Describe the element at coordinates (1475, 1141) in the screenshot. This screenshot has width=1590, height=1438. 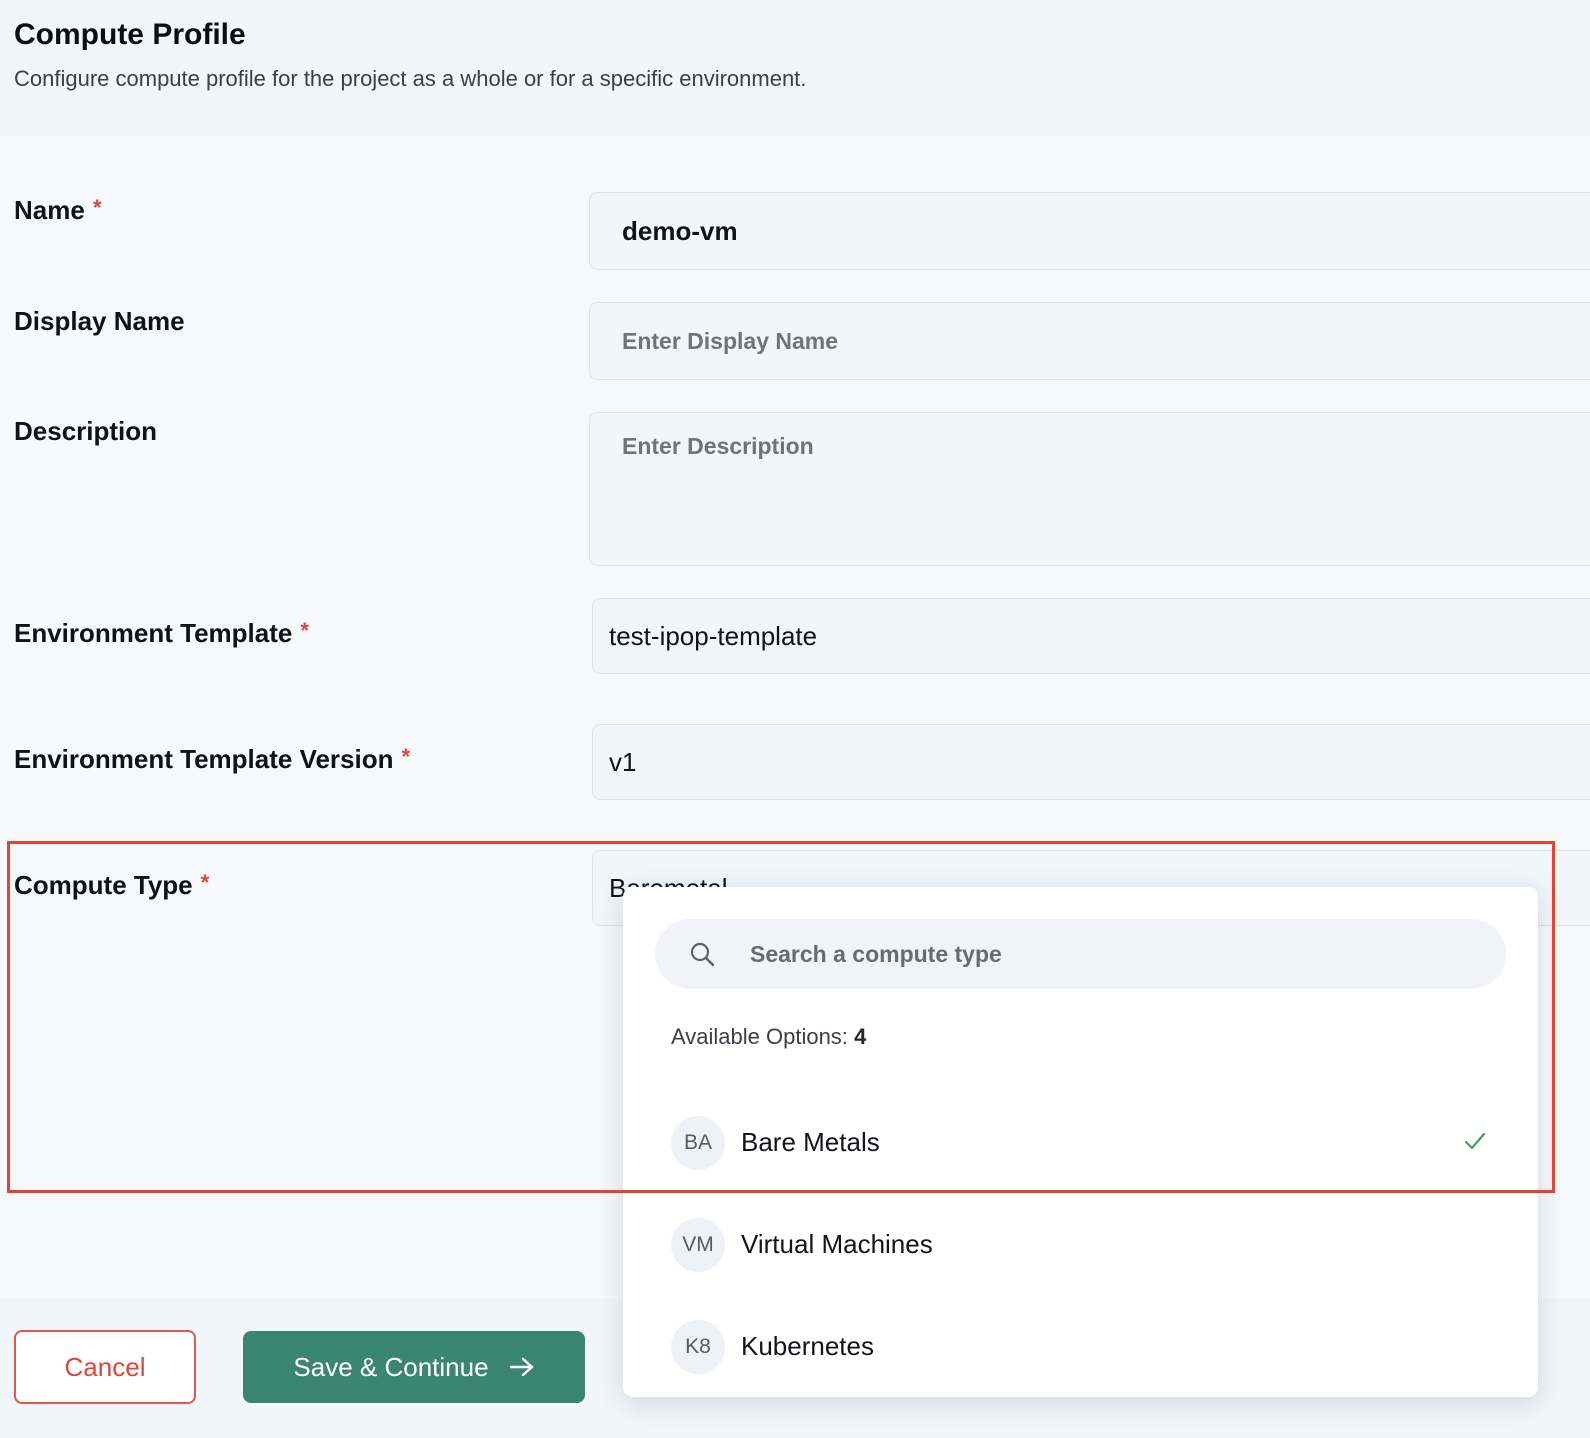
I see `check-icon` at that location.